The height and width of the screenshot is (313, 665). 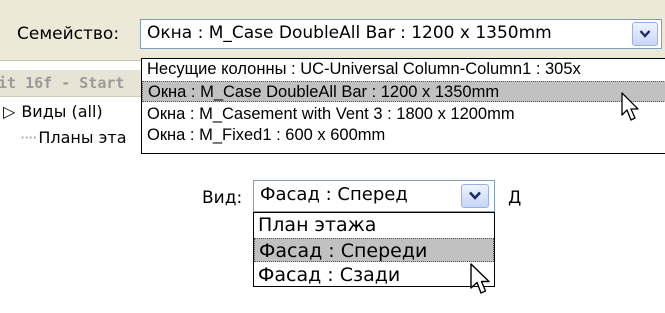 I want to click on tree-node-plans: ···· Планы эта, so click(x=73, y=137).